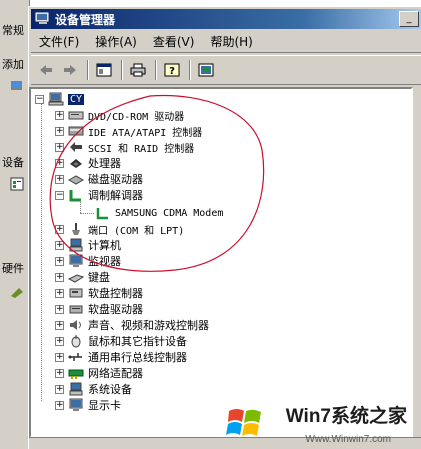 The image size is (421, 449). Describe the element at coordinates (115, 179) in the screenshot. I see `tree-item-label: 磁盘驱动器` at that location.